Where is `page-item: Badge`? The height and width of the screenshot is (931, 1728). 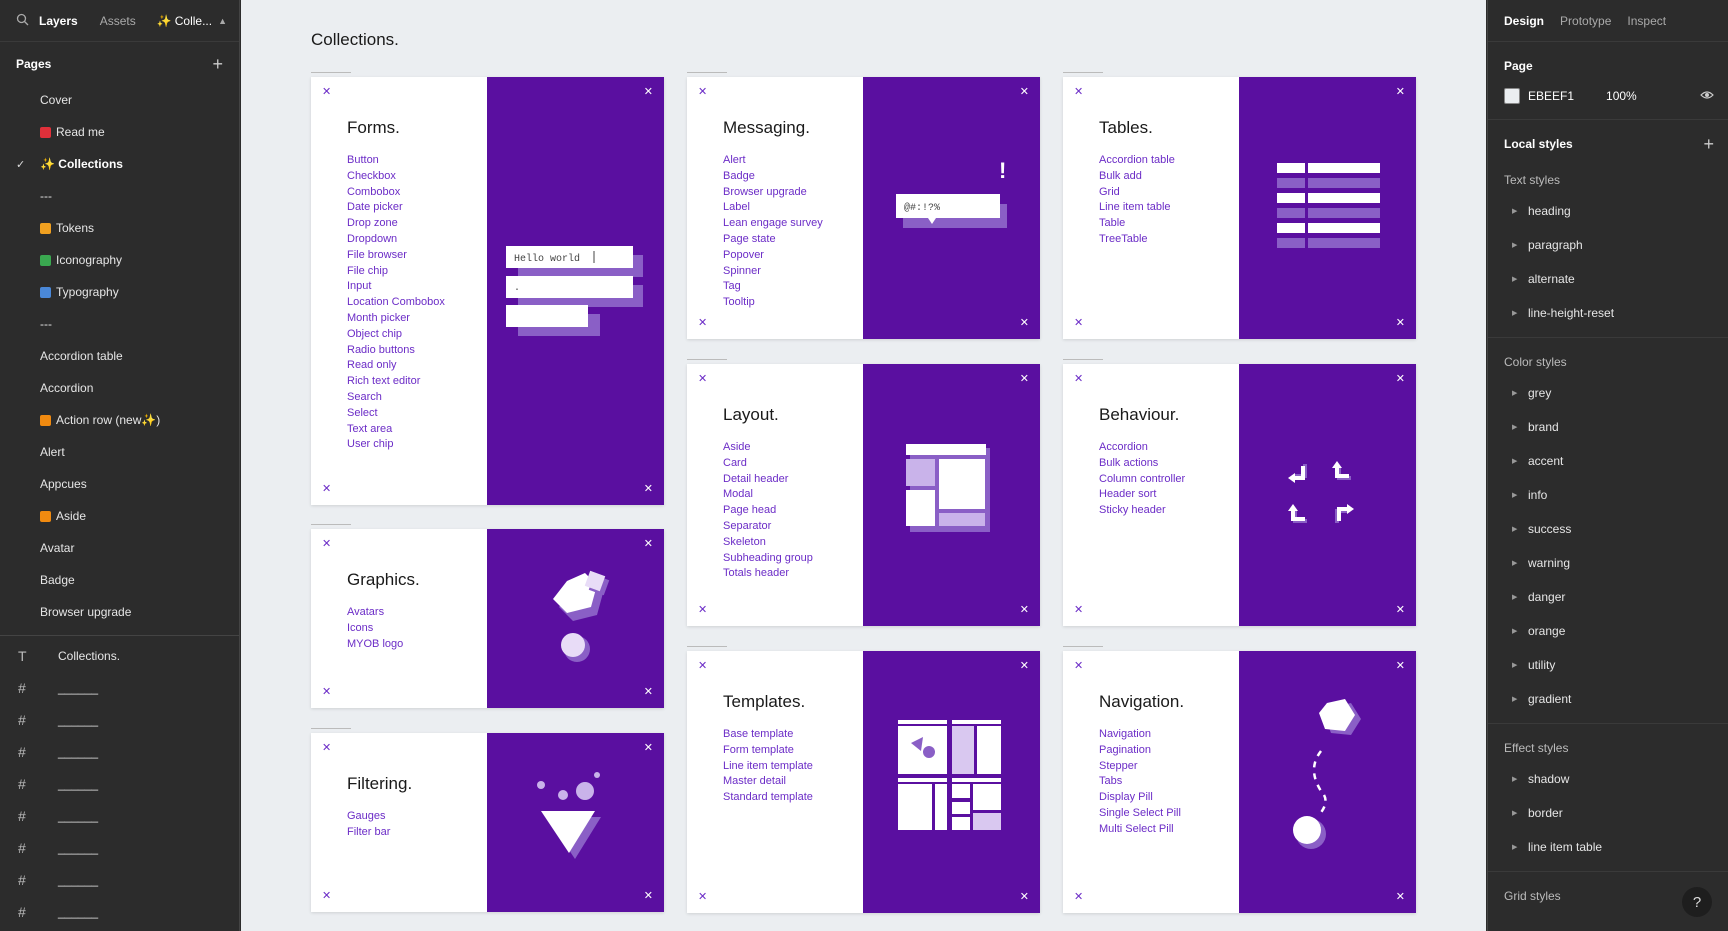 page-item: Badge is located at coordinates (119, 580).